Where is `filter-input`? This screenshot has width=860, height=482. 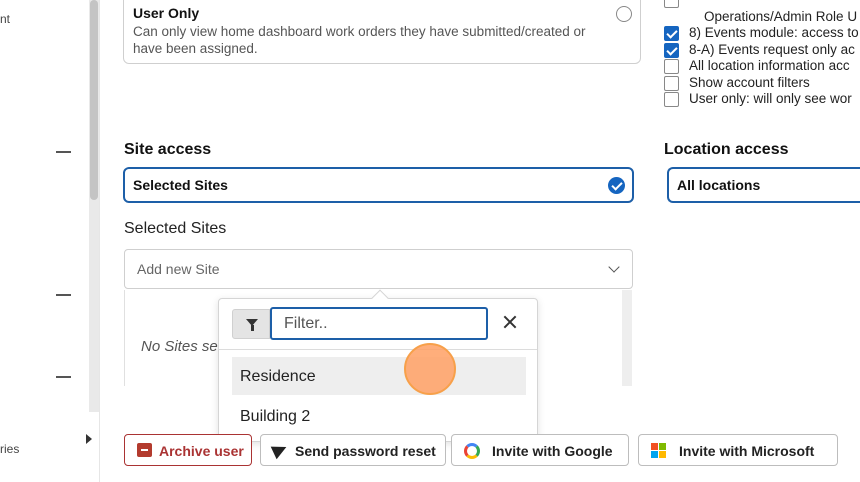 filter-input is located at coordinates (379, 323).